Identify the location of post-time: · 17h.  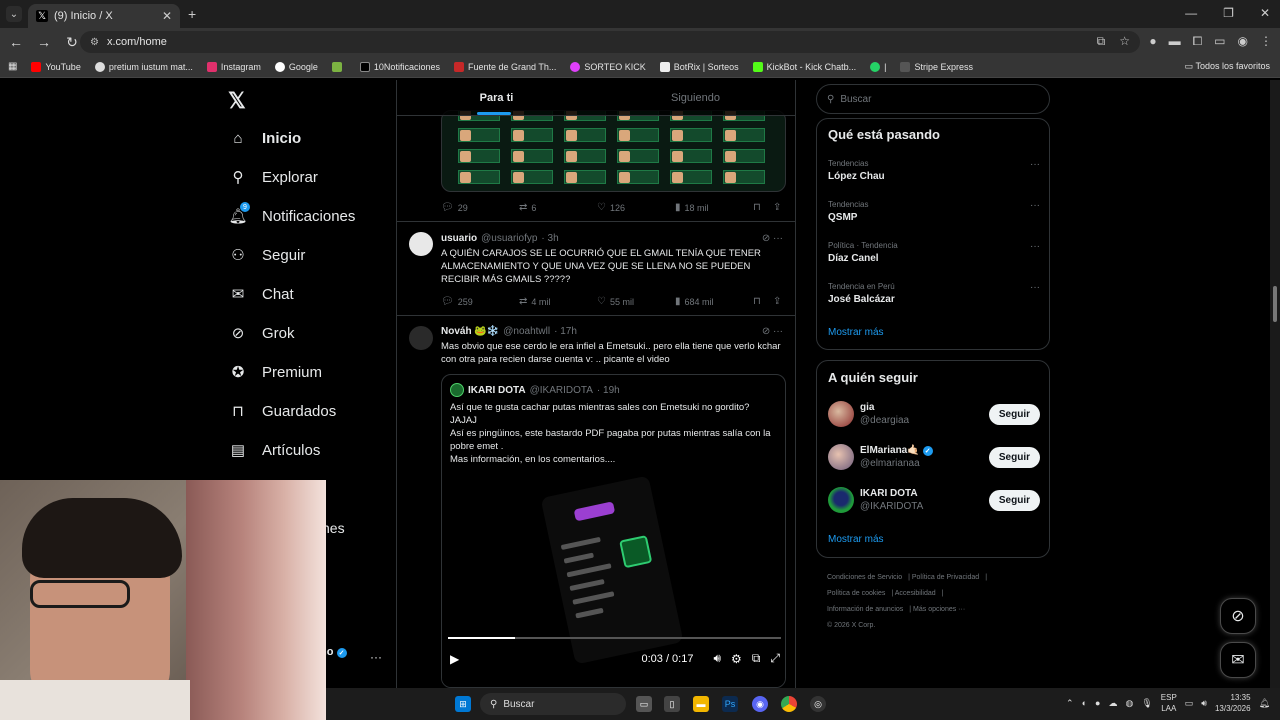
(565, 331).